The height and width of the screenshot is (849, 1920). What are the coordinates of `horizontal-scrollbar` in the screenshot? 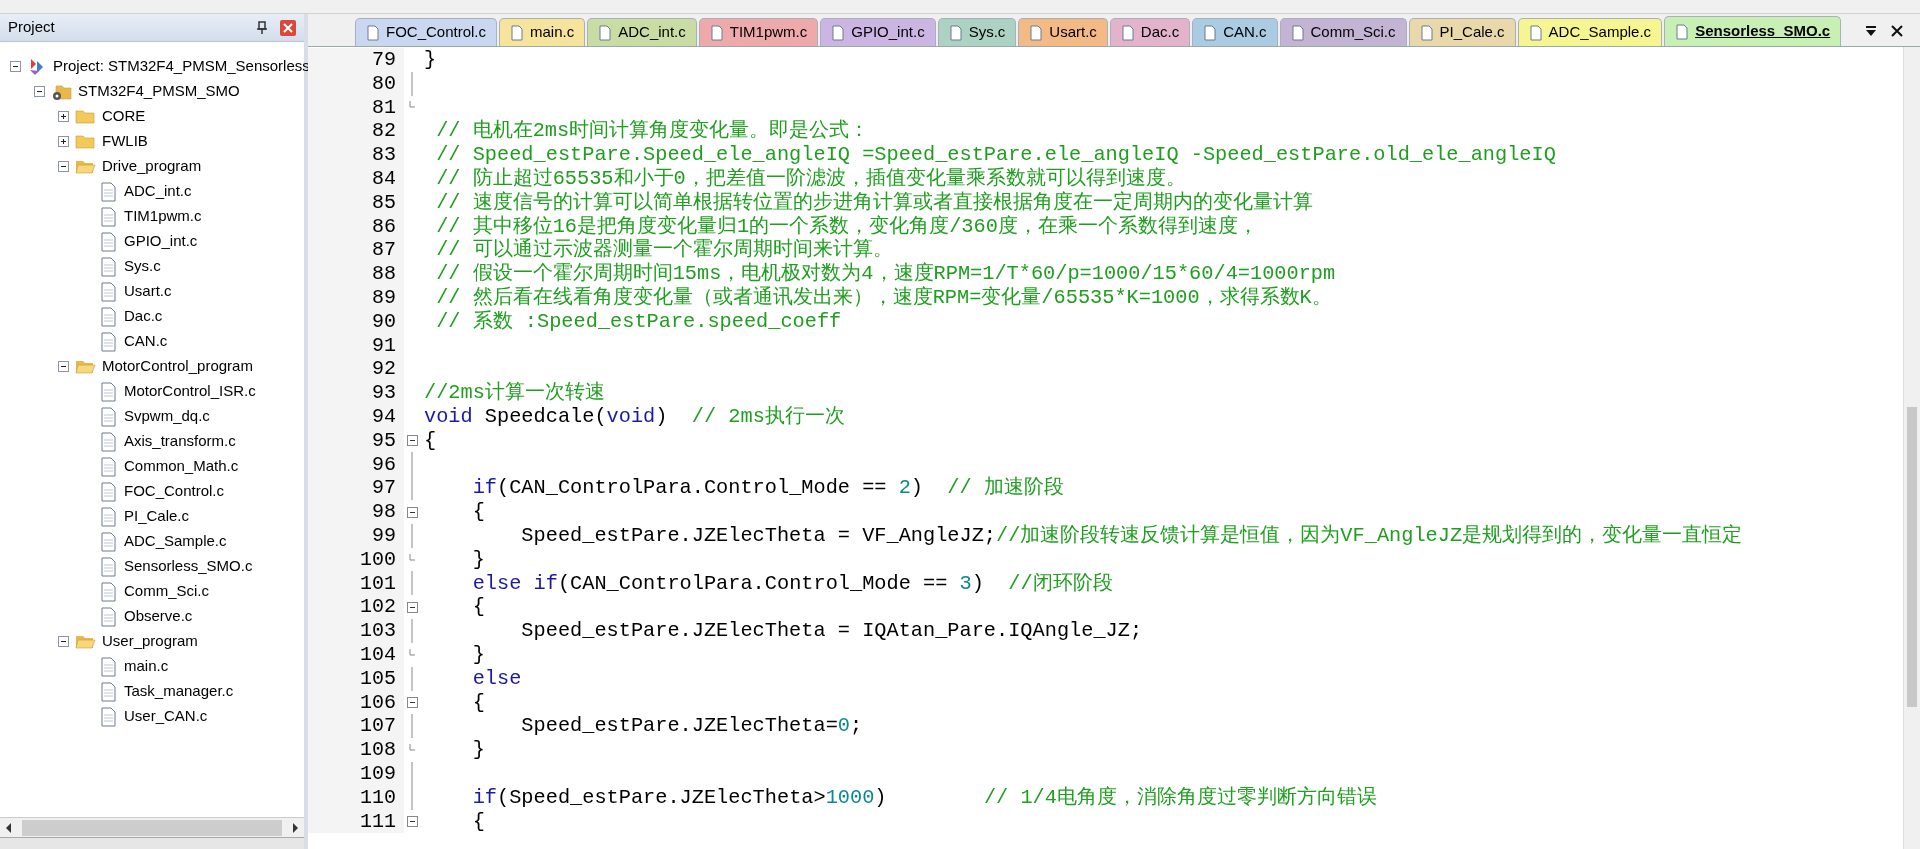 It's located at (152, 827).